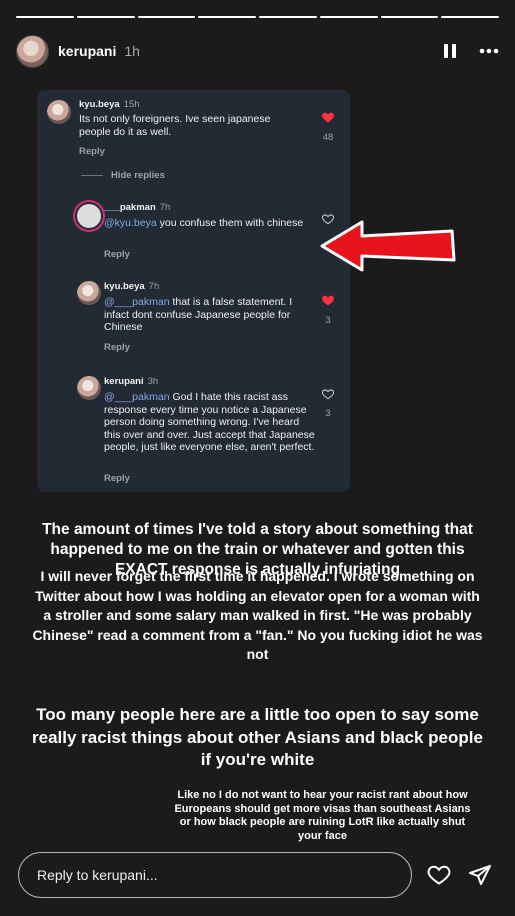  Describe the element at coordinates (480, 875) in the screenshot. I see `send-icon` at that location.